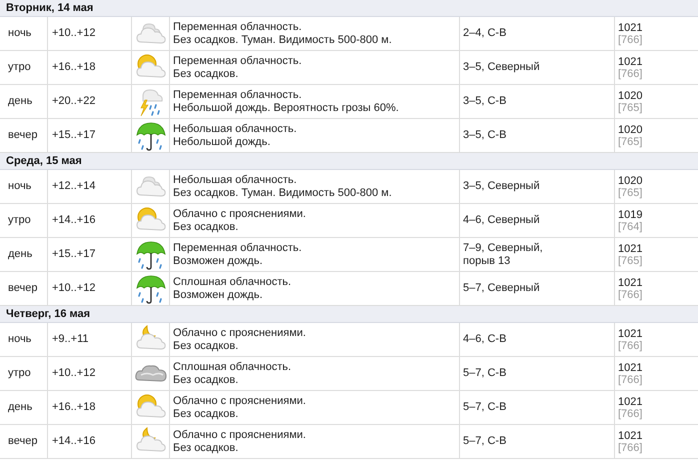  I want to click on pressure-mmhg: [764], so click(631, 226).